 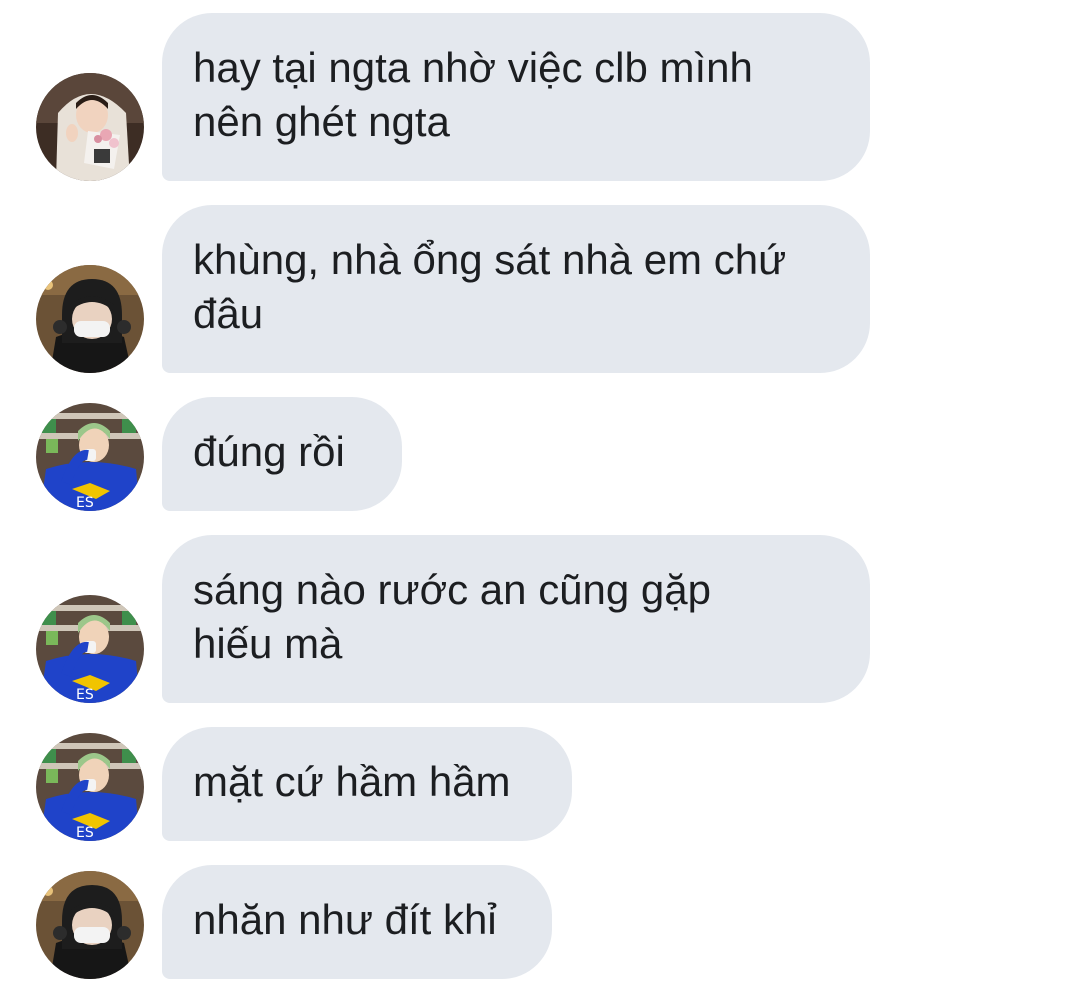 What do you see at coordinates (269, 451) in the screenshot?
I see `message-text: đúng rồi` at bounding box center [269, 451].